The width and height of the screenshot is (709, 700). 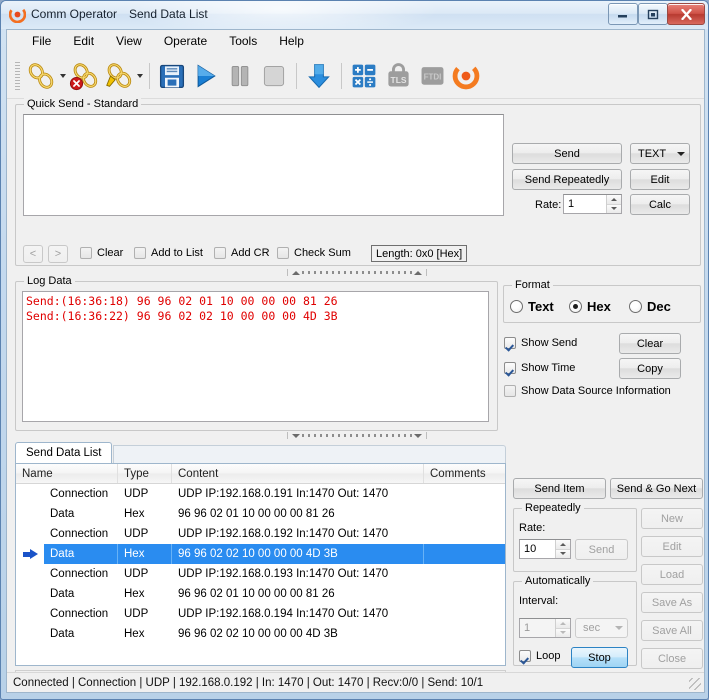 What do you see at coordinates (592, 204) in the screenshot?
I see `quick-send-rate-field: 1` at bounding box center [592, 204].